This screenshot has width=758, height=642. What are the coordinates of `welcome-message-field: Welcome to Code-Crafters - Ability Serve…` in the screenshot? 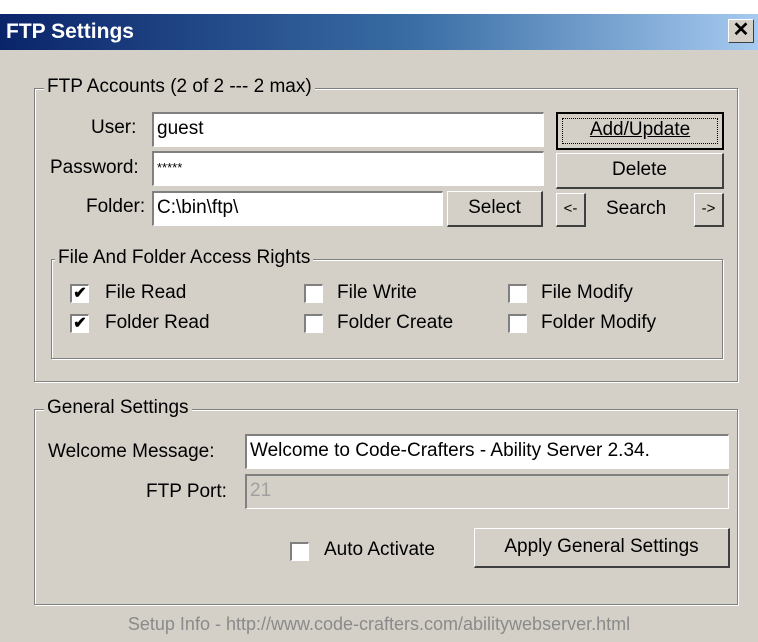 It's located at (487, 451).